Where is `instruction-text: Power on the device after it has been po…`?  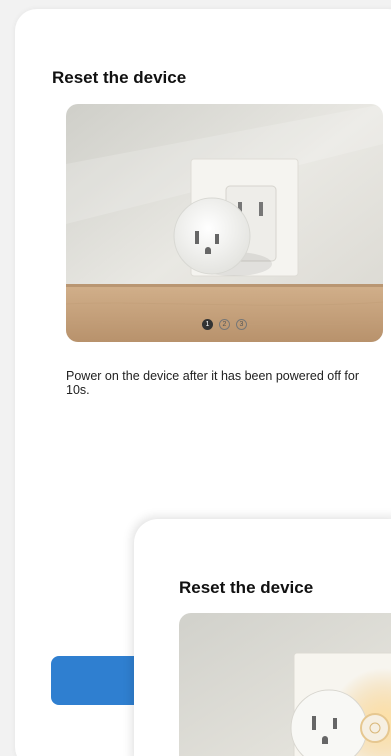
instruction-text: Power on the device after it has been po… is located at coordinates (213, 383).